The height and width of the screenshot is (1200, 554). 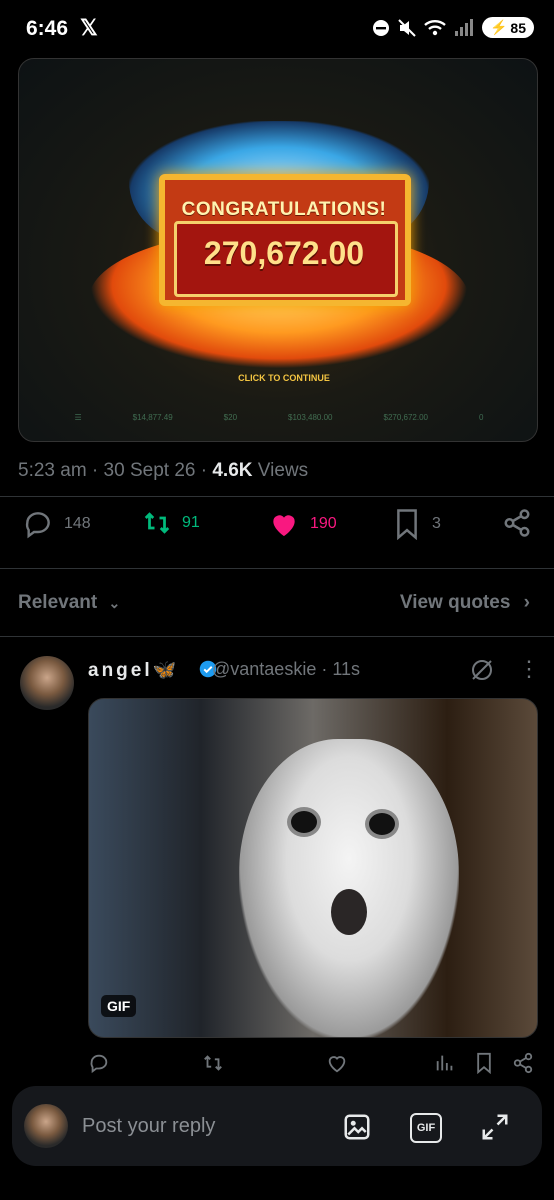 What do you see at coordinates (47, 28) in the screenshot?
I see `status-time: 6:46` at bounding box center [47, 28].